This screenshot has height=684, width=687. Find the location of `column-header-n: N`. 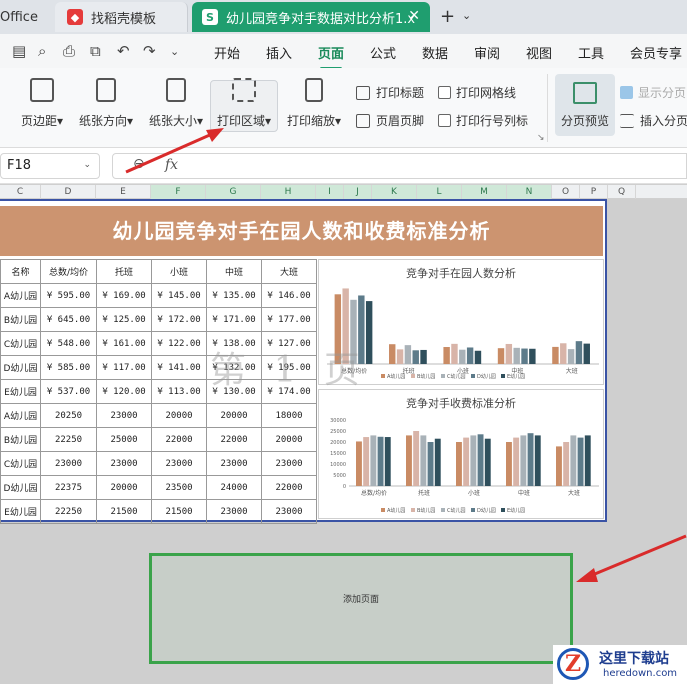

column-header-n: N is located at coordinates (529, 192).